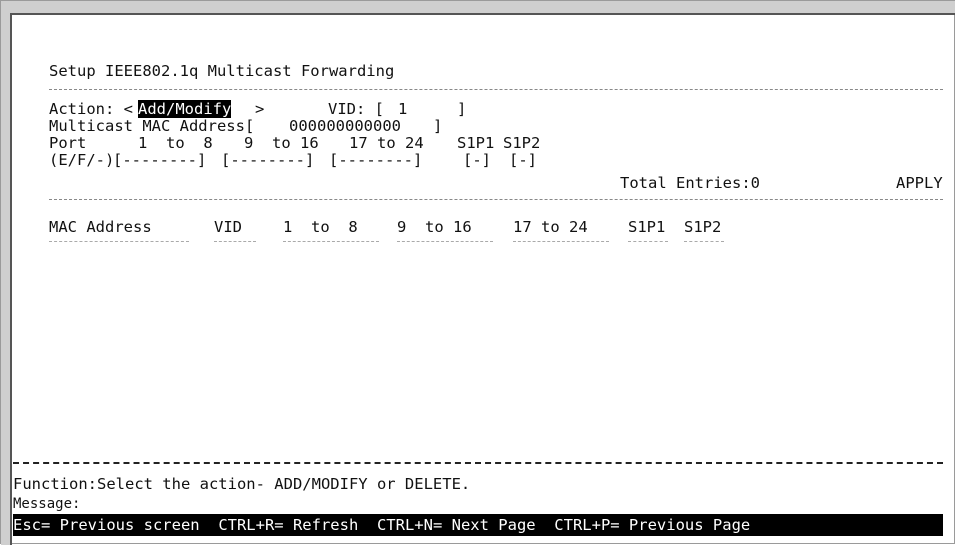 This screenshot has width=955, height=545. What do you see at coordinates (260, 109) in the screenshot?
I see `action-select-close: >` at bounding box center [260, 109].